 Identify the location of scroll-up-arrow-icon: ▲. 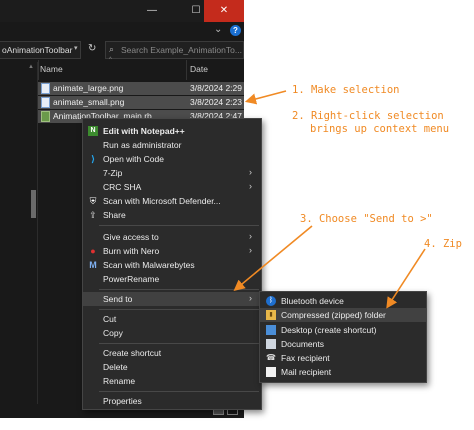
(31, 67).